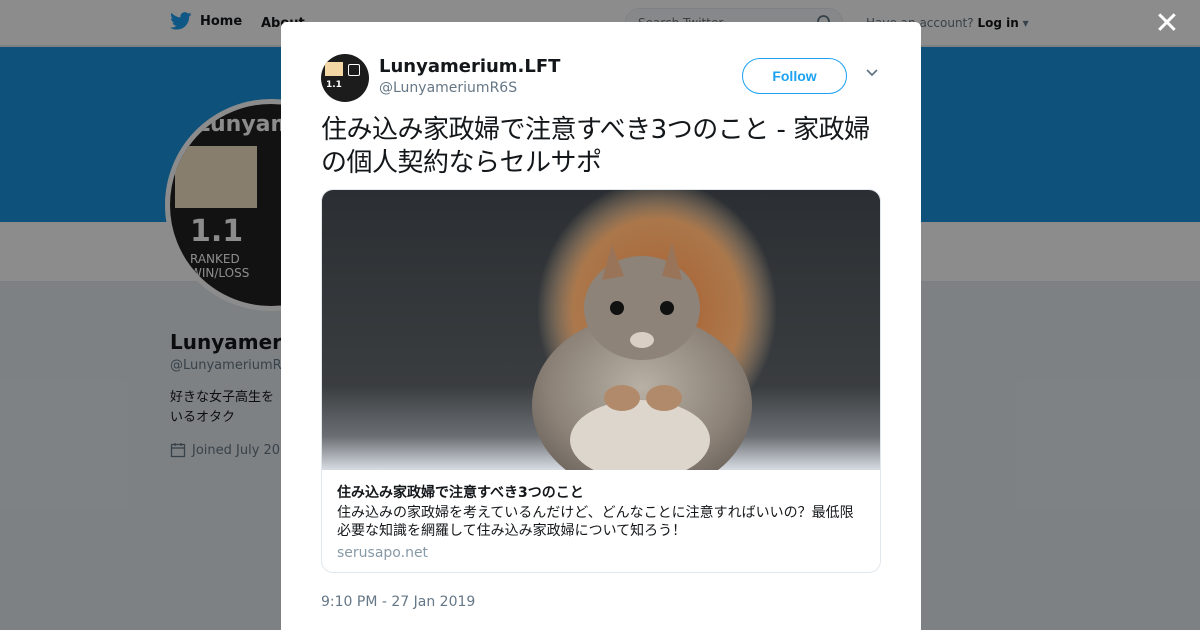  Describe the element at coordinates (872, 73) in the screenshot. I see `chevron-down-icon` at that location.